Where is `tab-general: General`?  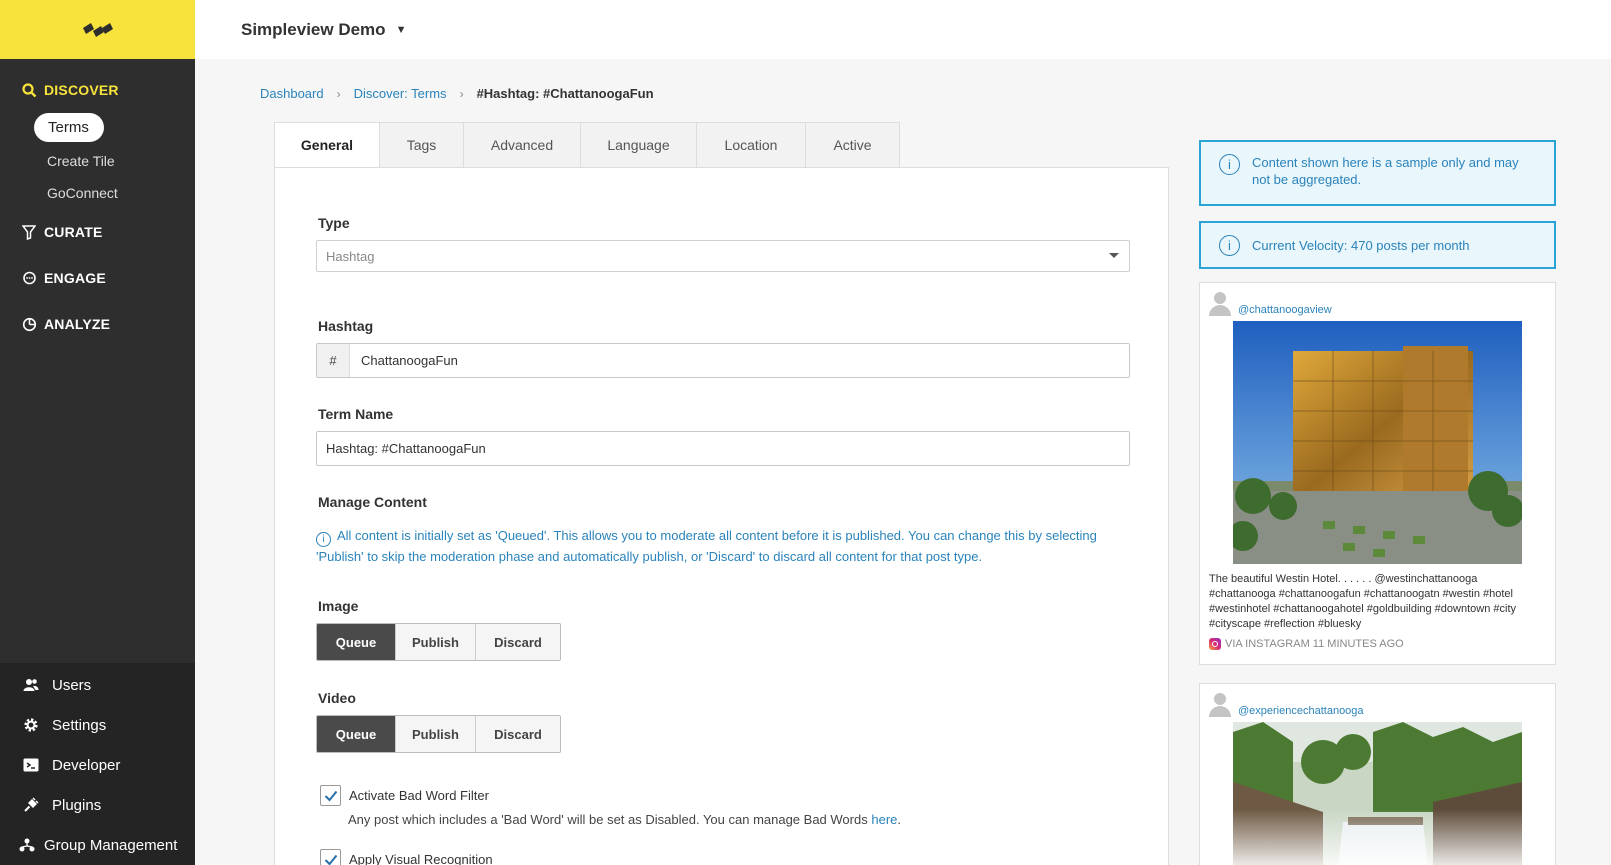
tab-general: General is located at coordinates (326, 145).